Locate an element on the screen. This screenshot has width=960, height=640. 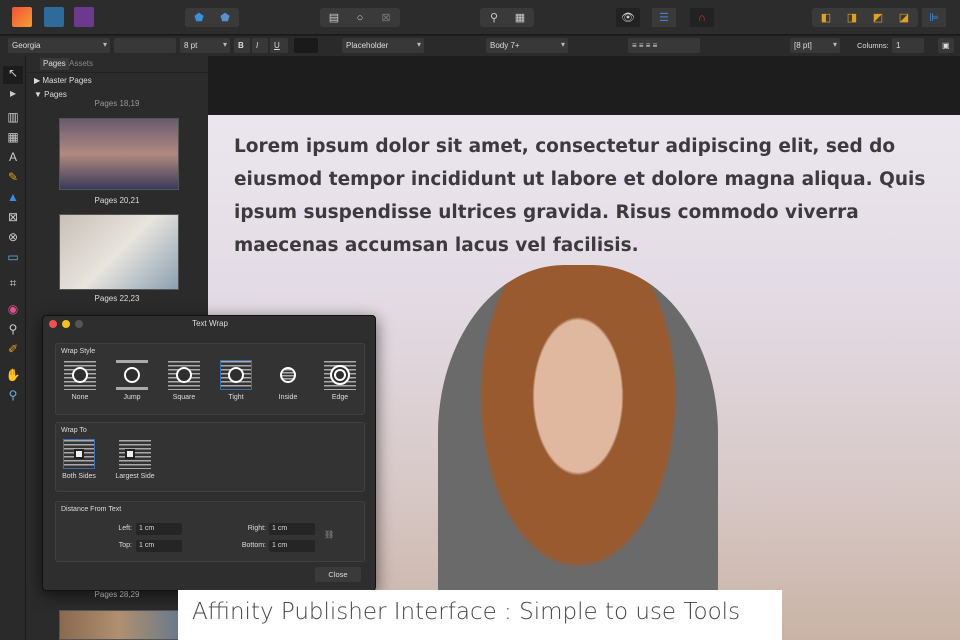
page-icon: ▤ is located at coordinates (334, 17).